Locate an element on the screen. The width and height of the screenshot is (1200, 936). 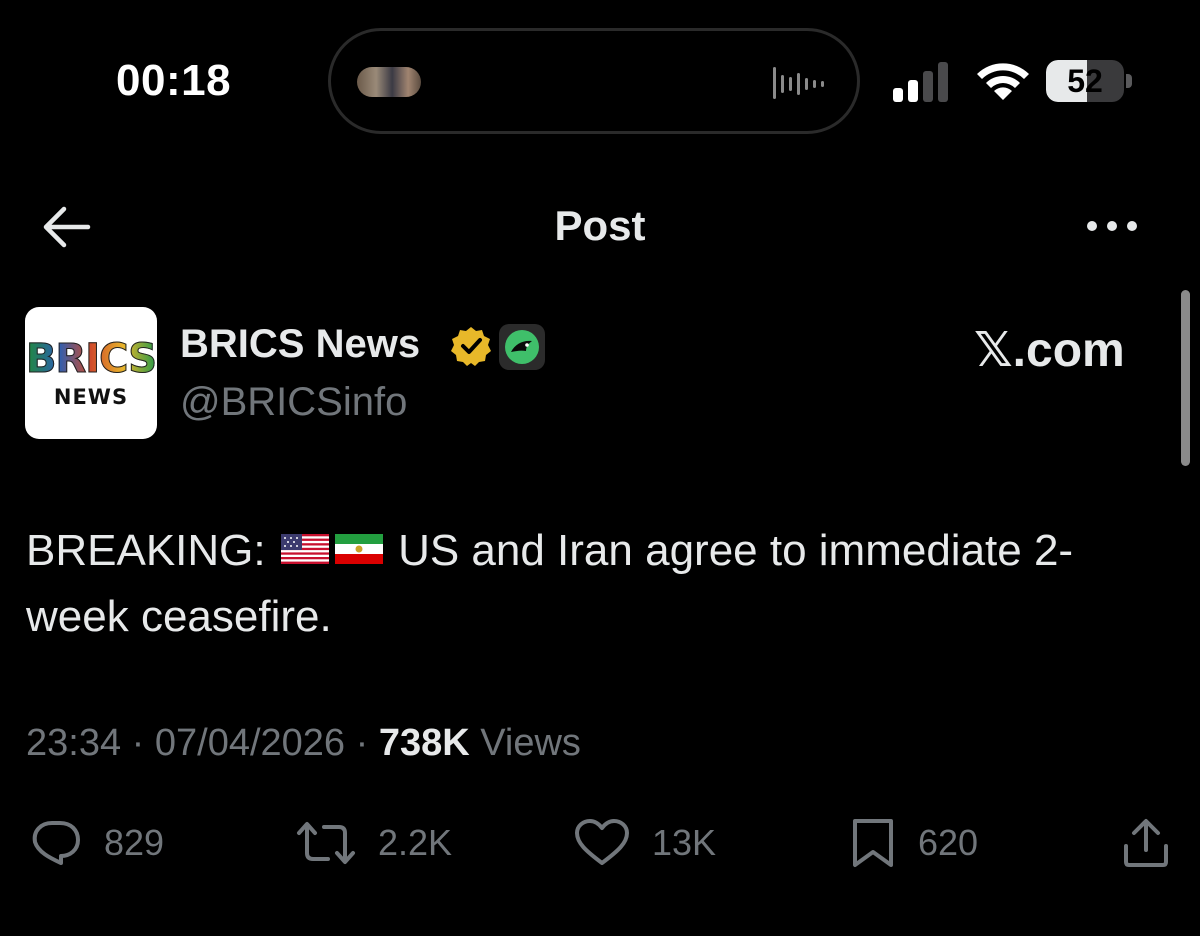
affiliate-badge-icon is located at coordinates (522, 347).